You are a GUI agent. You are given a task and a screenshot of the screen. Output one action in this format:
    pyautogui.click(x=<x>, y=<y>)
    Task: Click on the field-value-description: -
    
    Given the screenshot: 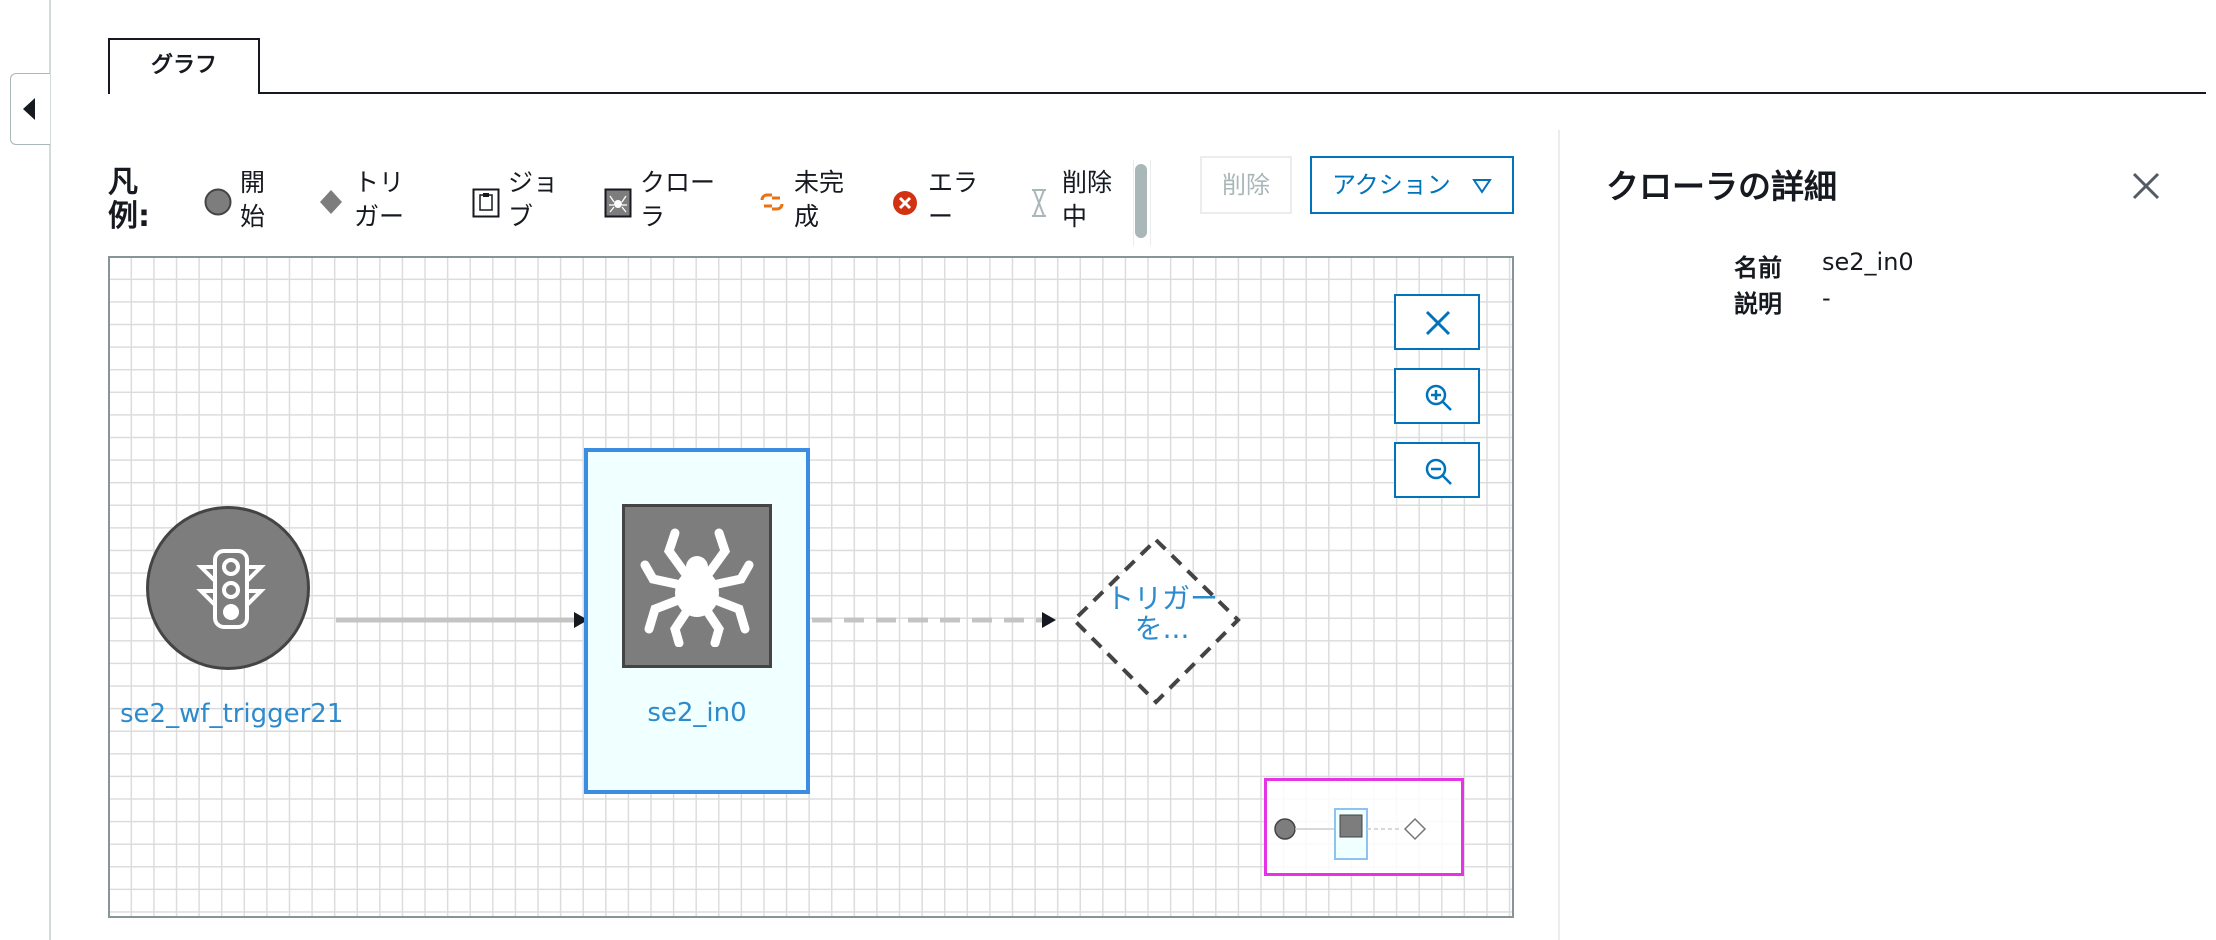 What is the action you would take?
    pyautogui.click(x=1826, y=298)
    